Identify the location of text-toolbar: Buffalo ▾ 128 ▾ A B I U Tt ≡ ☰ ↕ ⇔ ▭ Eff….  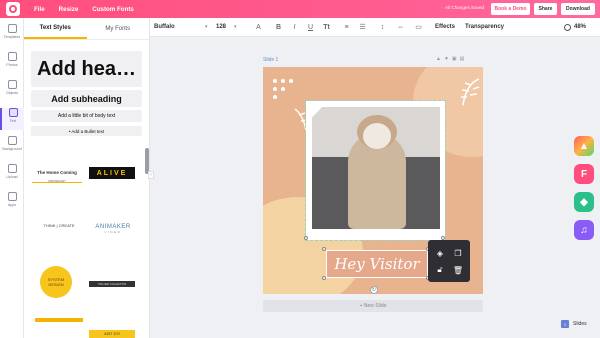
(375, 27).